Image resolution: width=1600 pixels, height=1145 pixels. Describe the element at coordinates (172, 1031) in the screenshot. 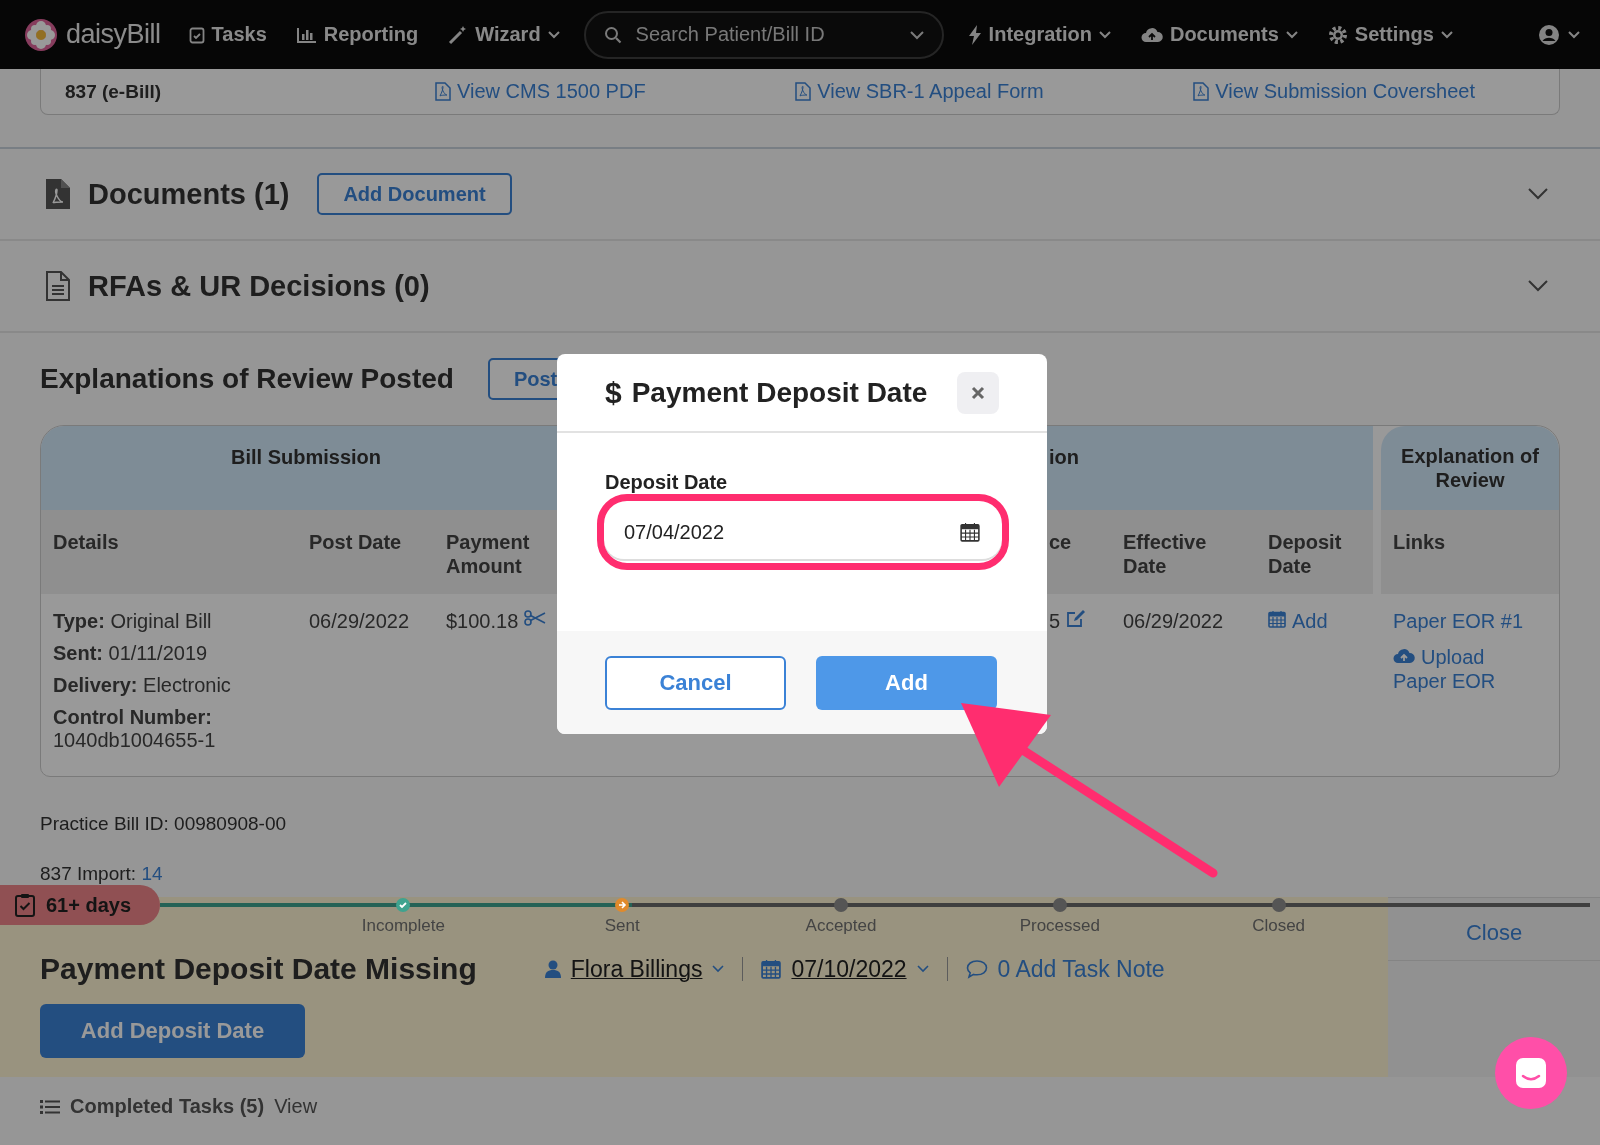

I see `add-deposit-date-button: Add Deposit Date` at that location.